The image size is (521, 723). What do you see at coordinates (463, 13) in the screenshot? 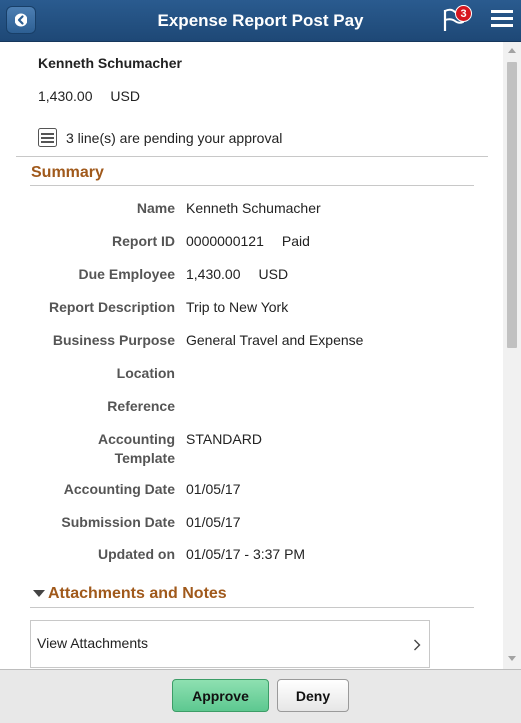
I see `notification-badge: 3` at bounding box center [463, 13].